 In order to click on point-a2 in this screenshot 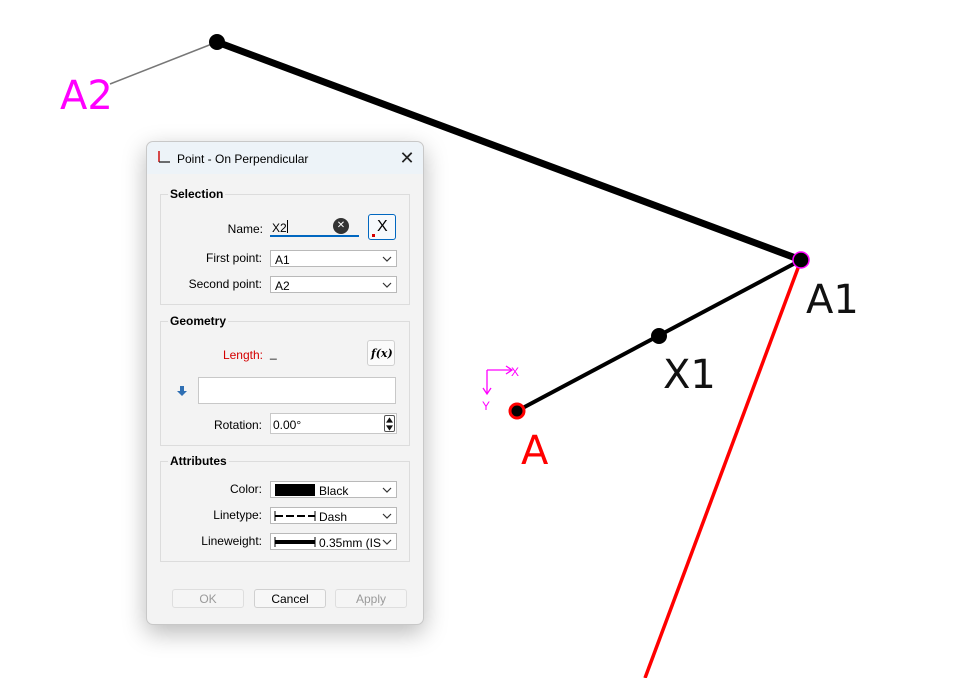, I will do `click(217, 42)`.